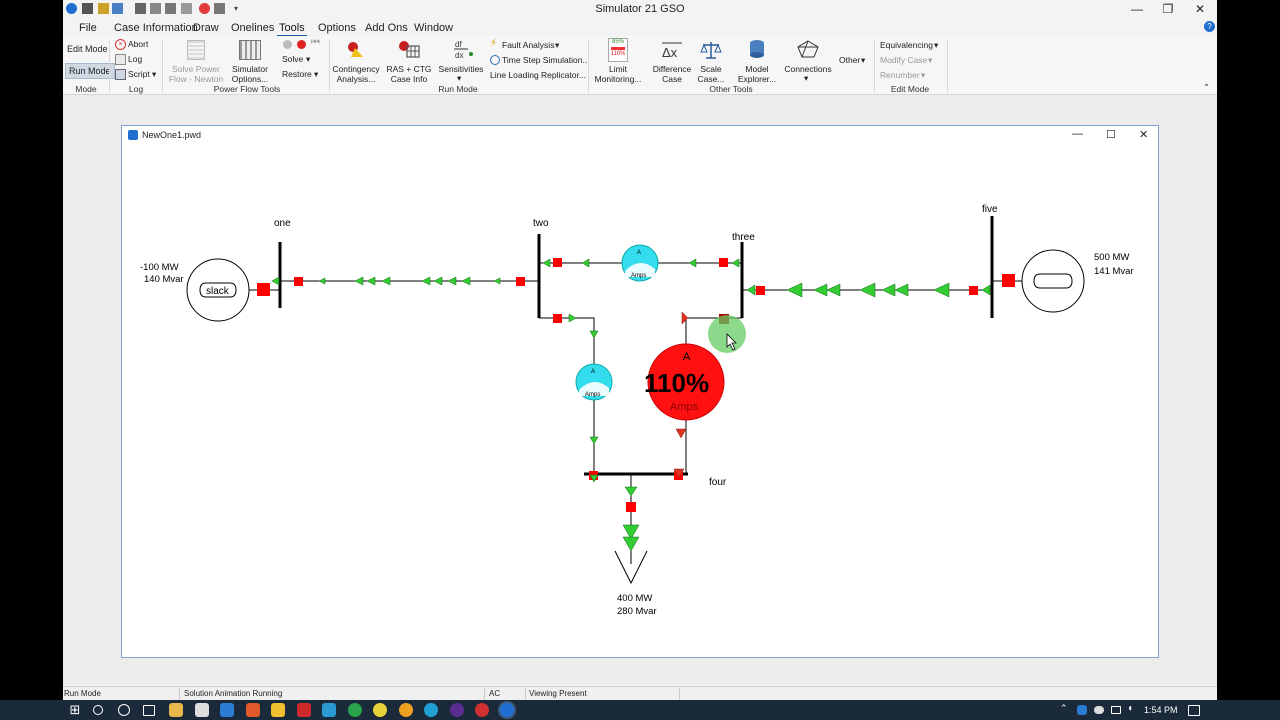 The width and height of the screenshot is (1280, 720). I want to click on log-button: Log, so click(135, 59).